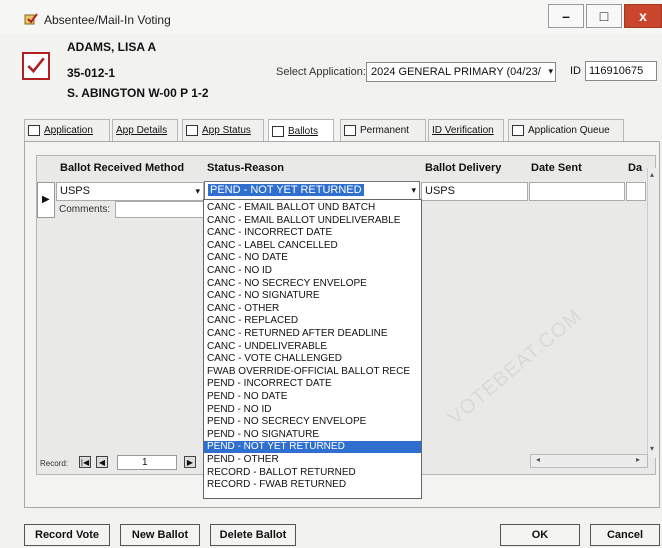  I want to click on dropdown-option: CANC - UNDELIVERABLE, so click(312, 347).